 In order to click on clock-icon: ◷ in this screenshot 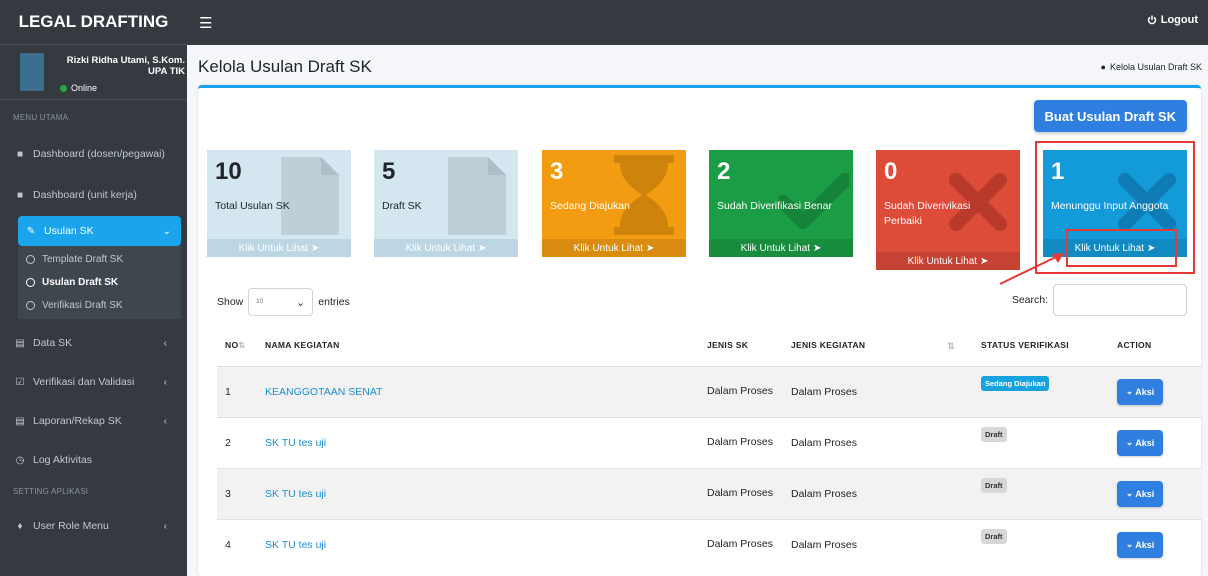, I will do `click(20, 460)`.